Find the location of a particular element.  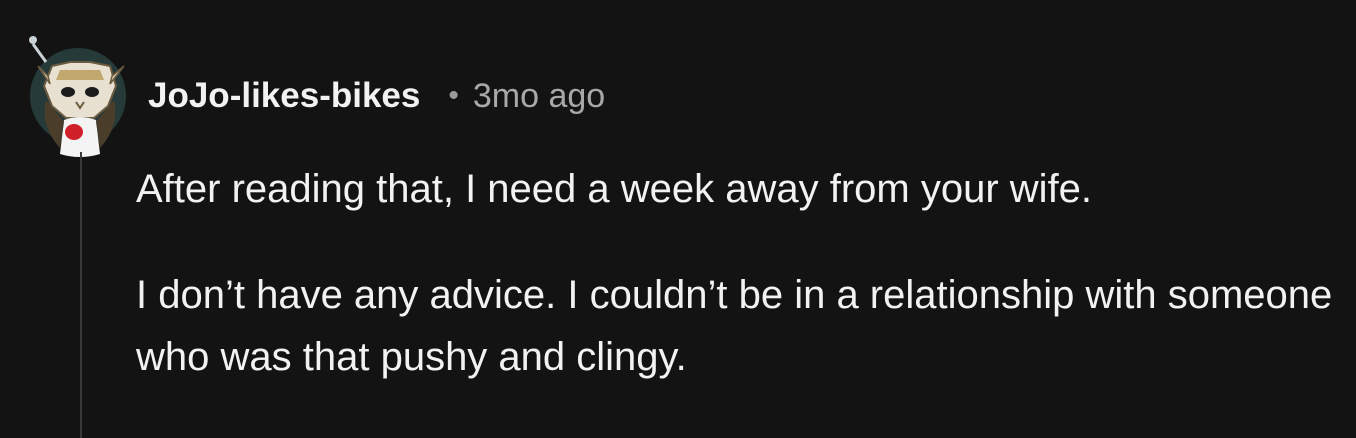

comment-timestamp: 3mo ago is located at coordinates (539, 96).